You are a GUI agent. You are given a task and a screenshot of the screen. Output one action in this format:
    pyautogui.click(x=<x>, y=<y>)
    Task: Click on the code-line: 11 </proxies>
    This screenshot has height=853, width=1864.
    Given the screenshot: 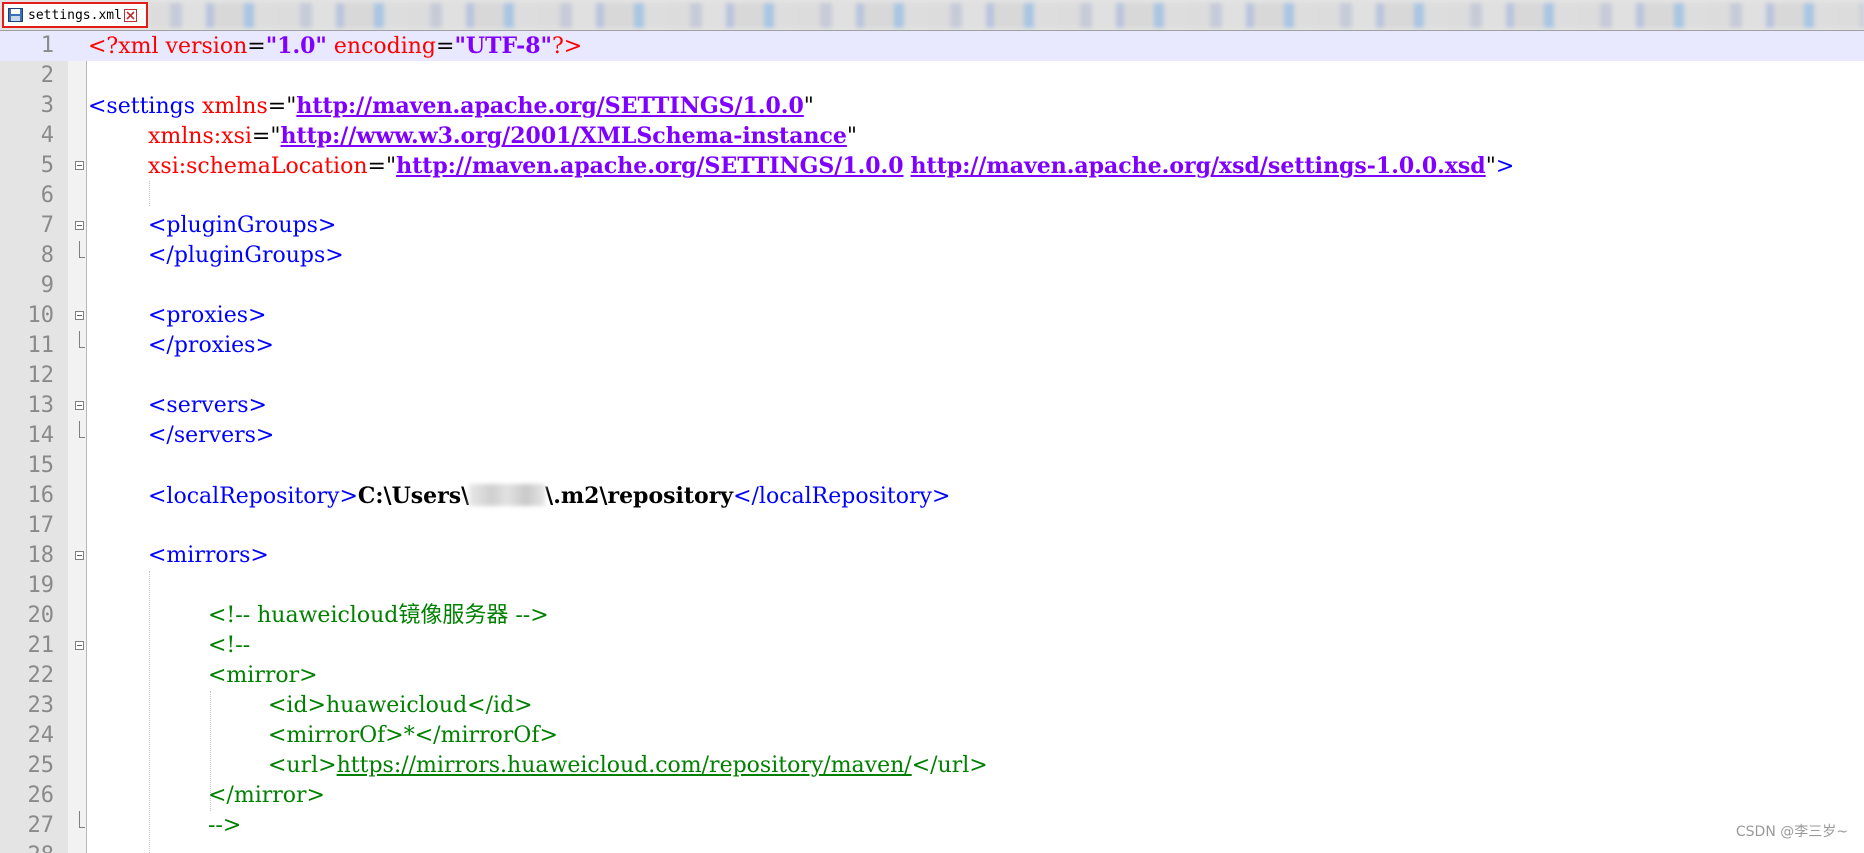 What is the action you would take?
    pyautogui.click(x=932, y=346)
    